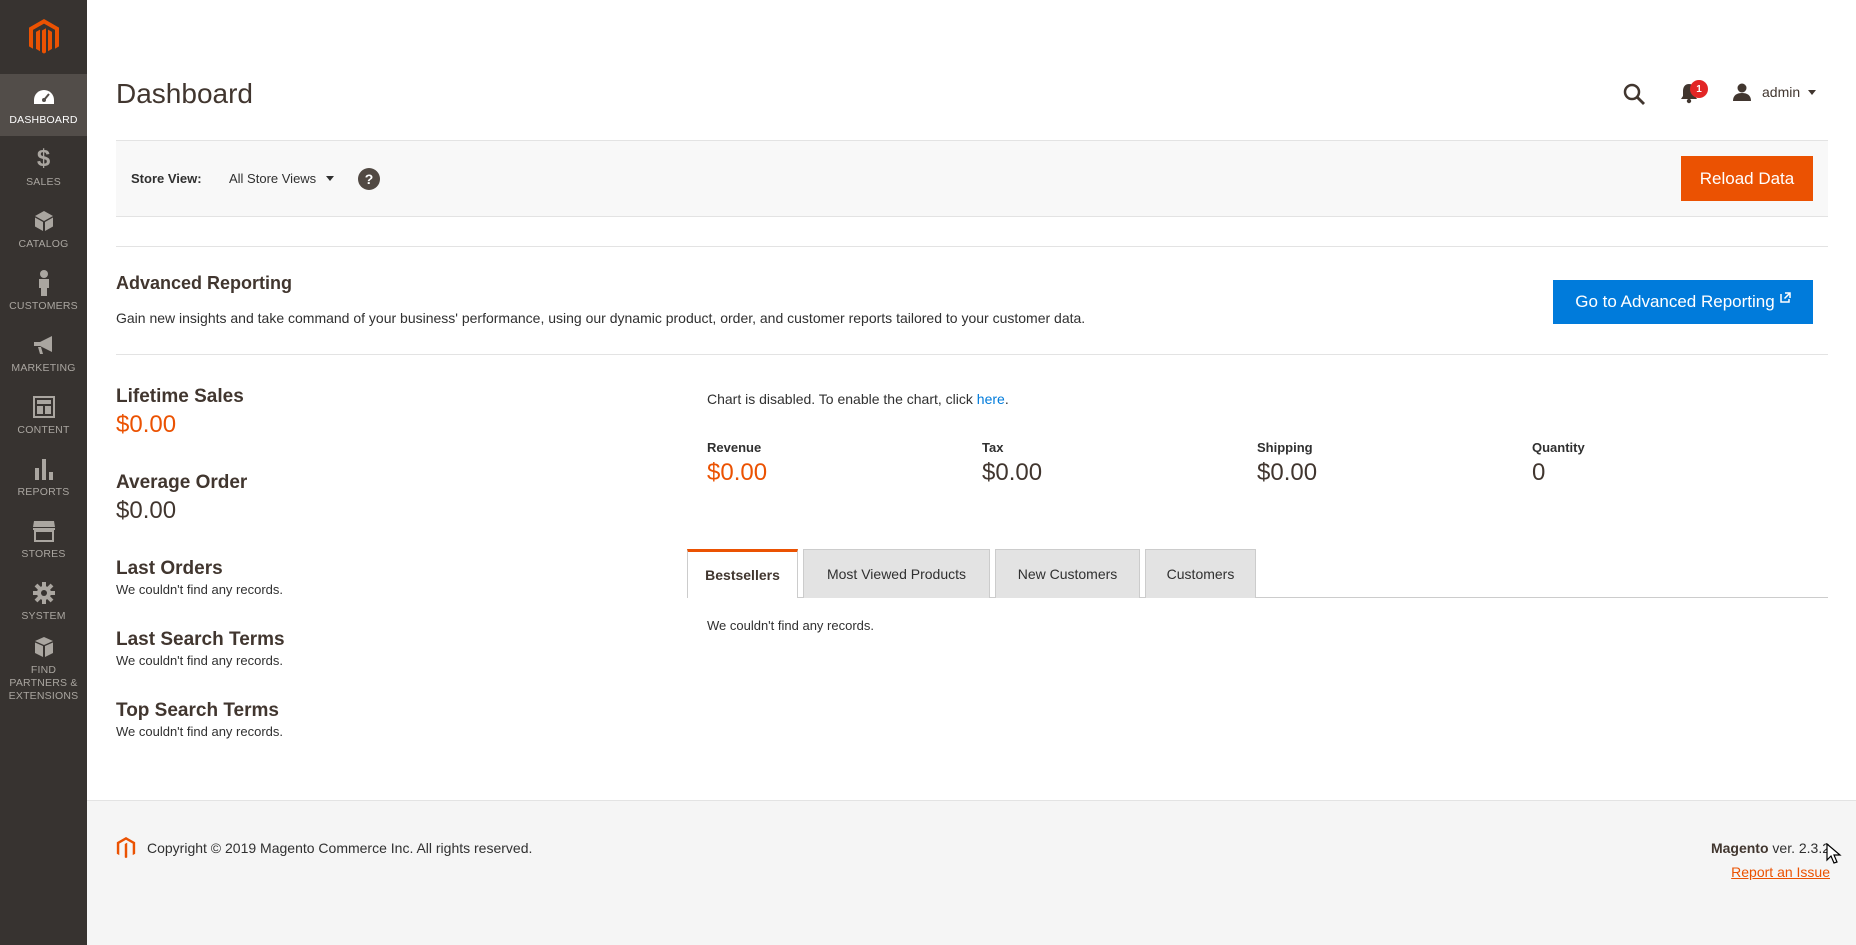  Describe the element at coordinates (44, 407) in the screenshot. I see `layout-icon` at that location.